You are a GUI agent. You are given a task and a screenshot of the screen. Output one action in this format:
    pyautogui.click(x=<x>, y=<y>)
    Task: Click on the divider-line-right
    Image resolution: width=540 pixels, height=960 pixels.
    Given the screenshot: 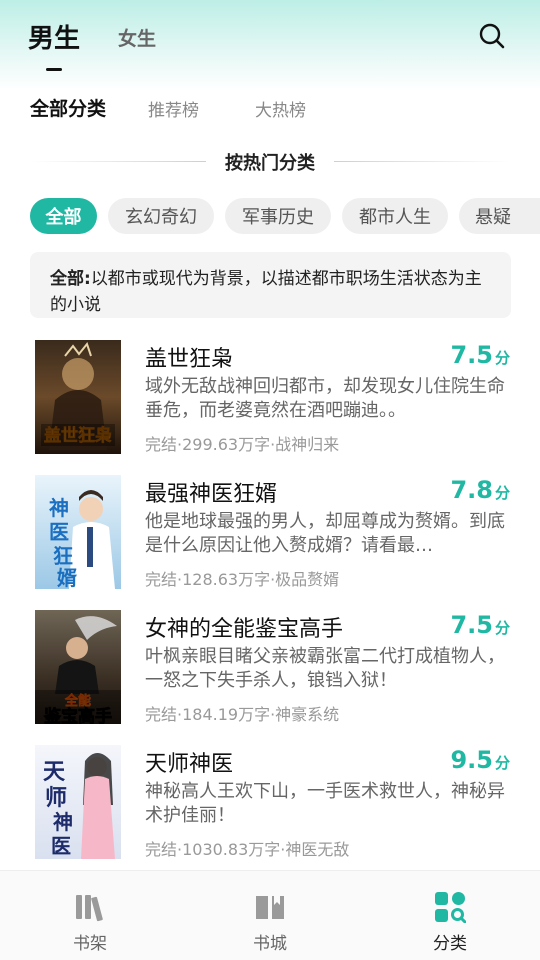 What is the action you would take?
    pyautogui.click(x=422, y=161)
    